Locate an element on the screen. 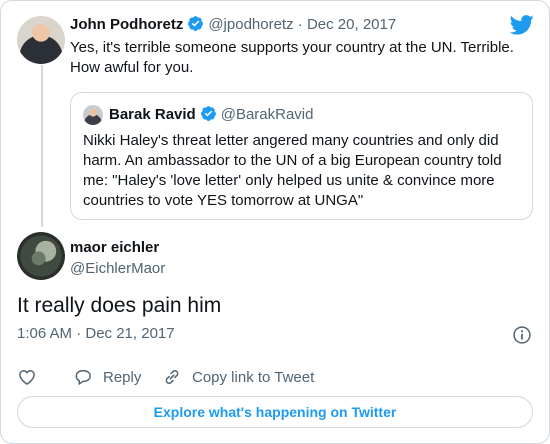 Image resolution: width=550 pixels, height=444 pixels. author-name: Barak Ravid is located at coordinates (152, 114).